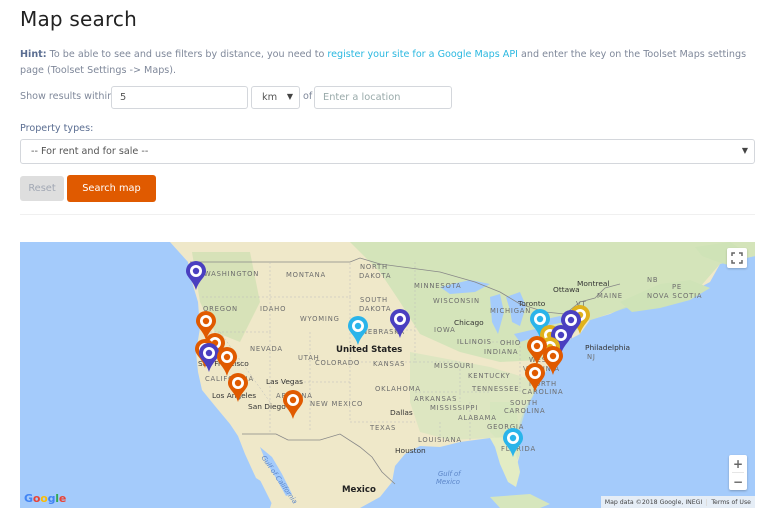  What do you see at coordinates (338, 363) in the screenshot?
I see `map-label-colorado: COLORADO` at bounding box center [338, 363].